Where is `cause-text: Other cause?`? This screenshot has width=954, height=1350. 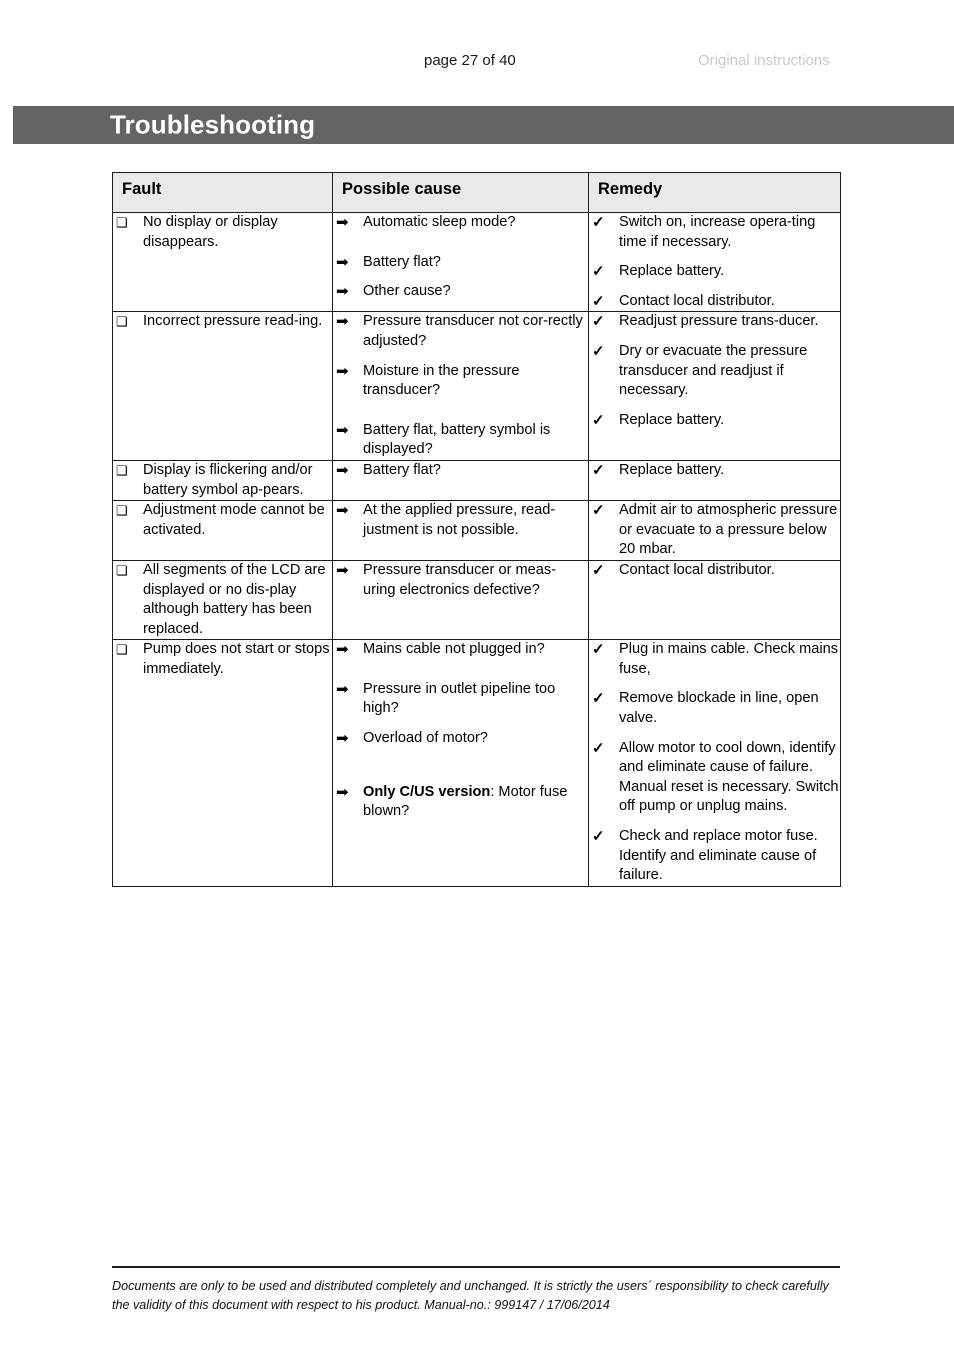
cause-text: Other cause? is located at coordinates (407, 291).